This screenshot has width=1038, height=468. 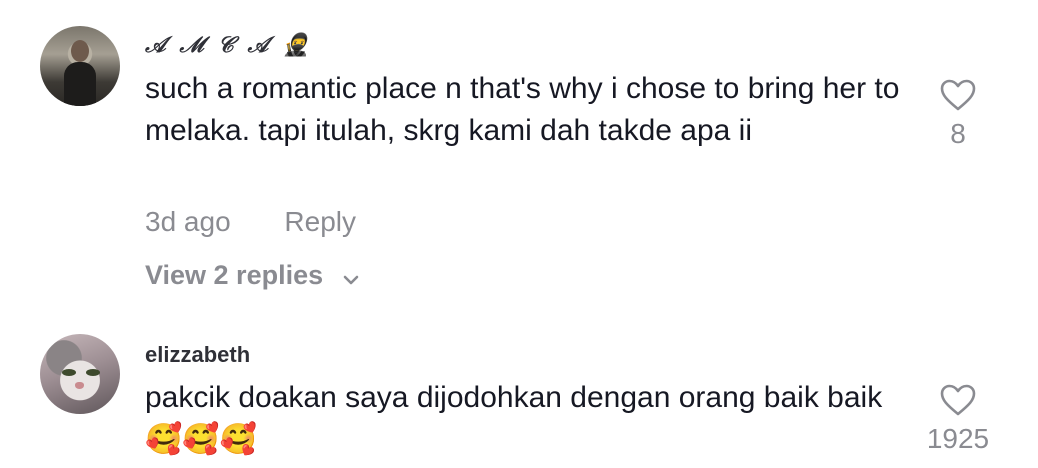 I want to click on avatar-head, so click(x=80, y=51).